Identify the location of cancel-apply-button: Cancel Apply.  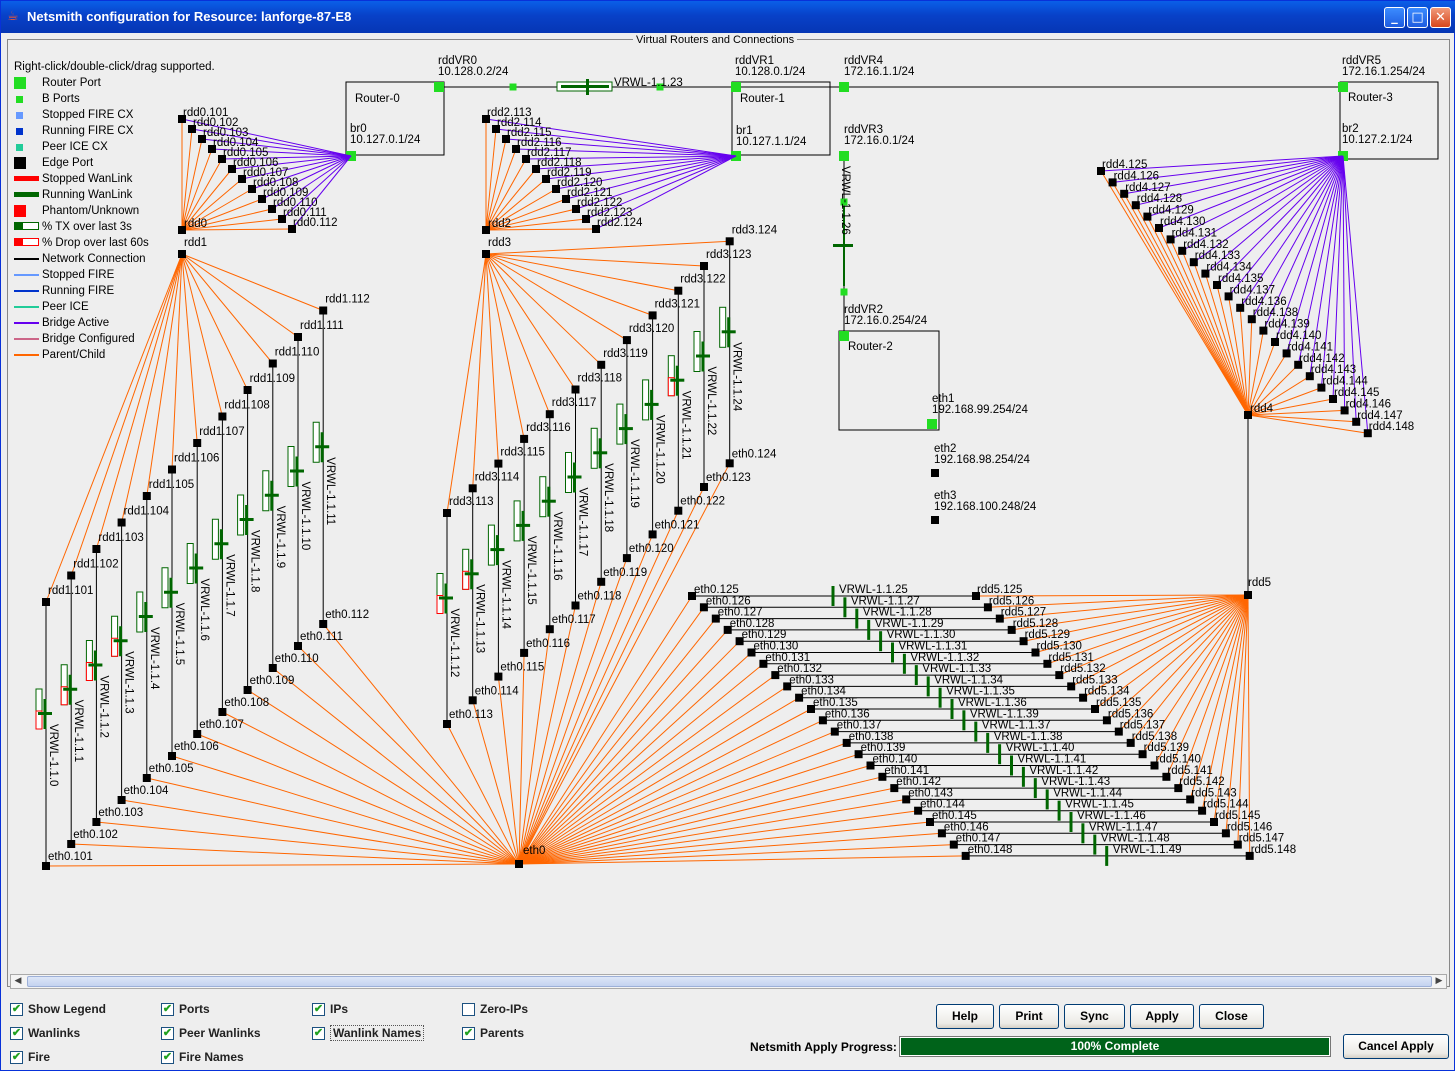
(1396, 1046).